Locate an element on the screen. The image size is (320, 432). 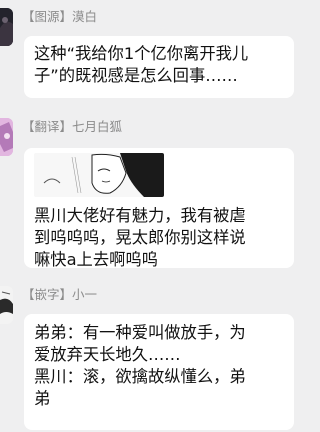
sender-name: 【图源】漠白 is located at coordinates (59, 17).